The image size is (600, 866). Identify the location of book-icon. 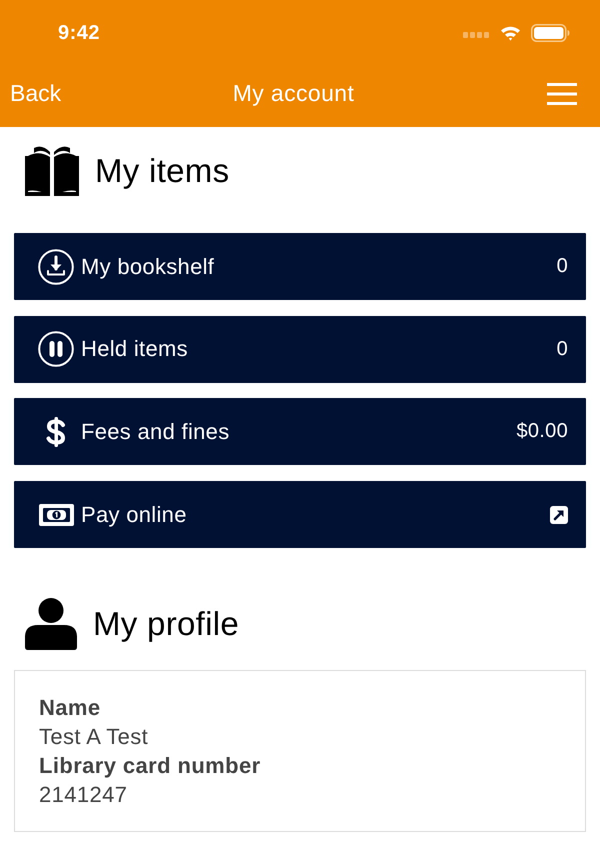
(52, 170).